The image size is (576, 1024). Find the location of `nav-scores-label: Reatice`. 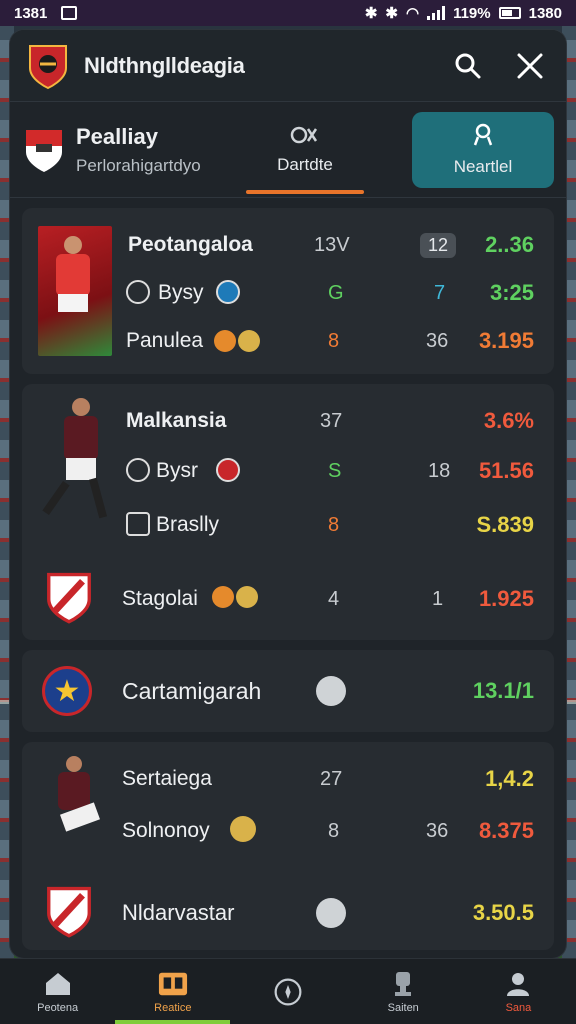

nav-scores-label: Reatice is located at coordinates (173, 1007).